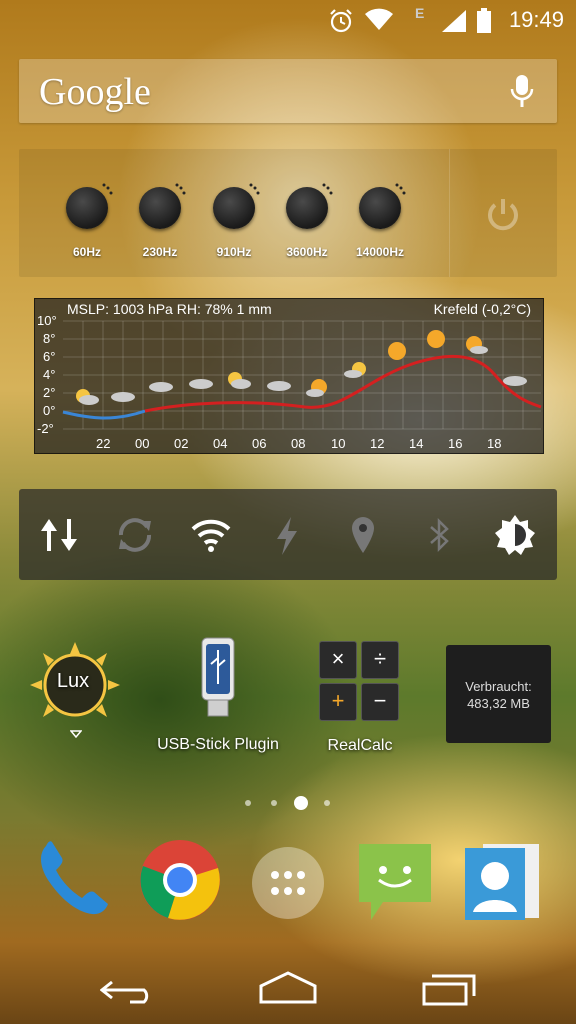  I want to click on eq-band-3600hz: 3600Hz, so click(307, 219).